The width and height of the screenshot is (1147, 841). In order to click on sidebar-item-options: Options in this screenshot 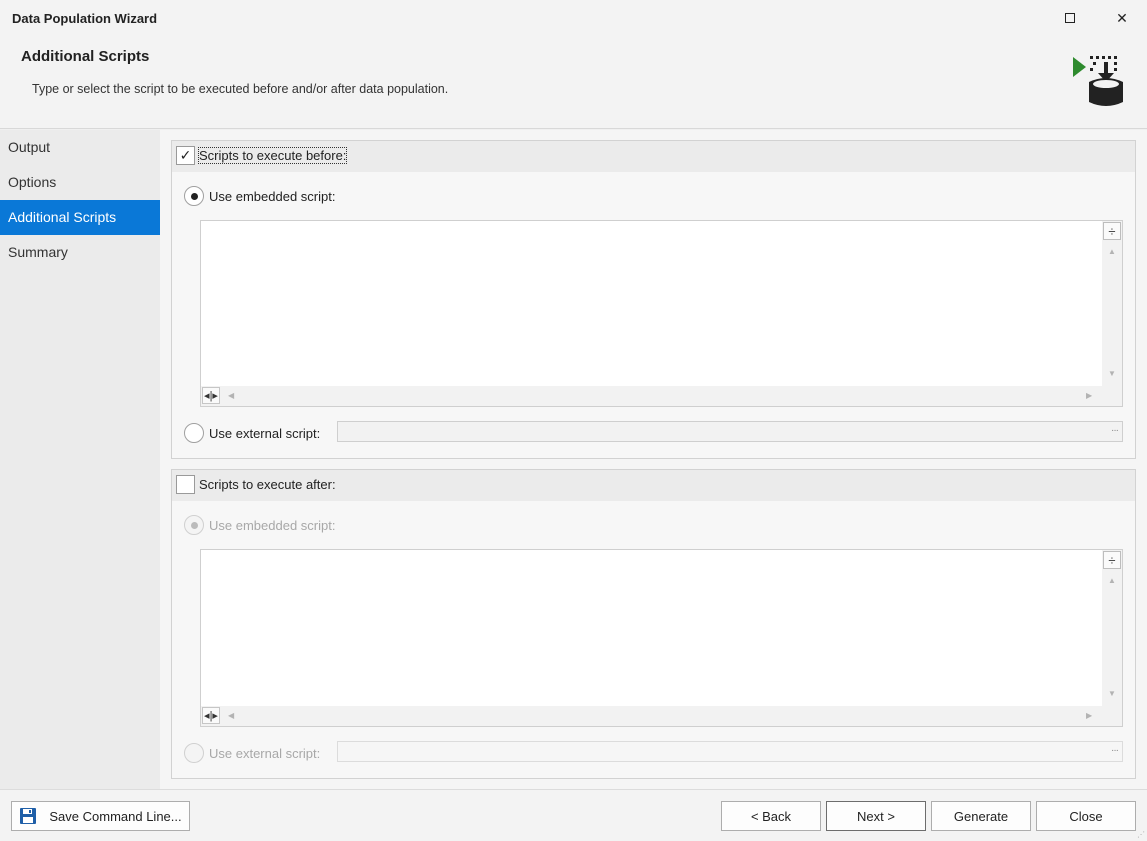, I will do `click(80, 182)`.